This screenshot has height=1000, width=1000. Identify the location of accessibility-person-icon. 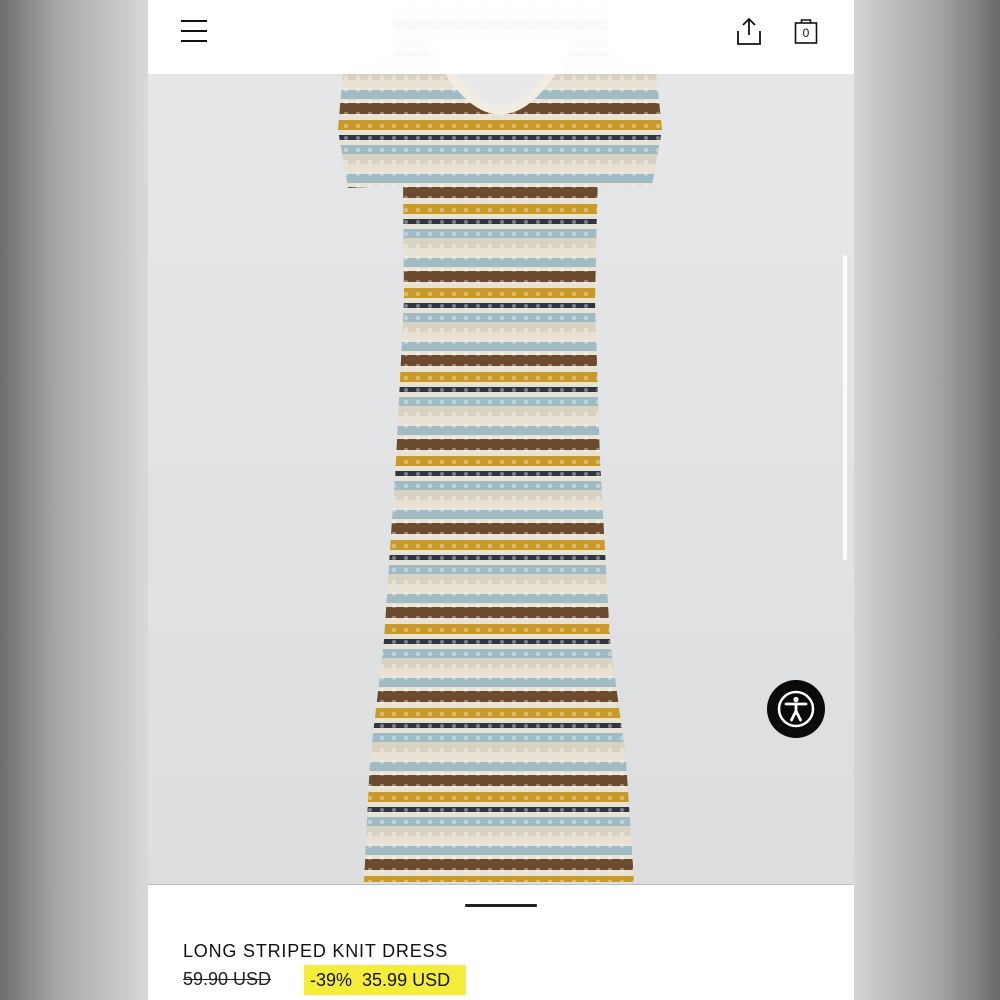
(796, 709).